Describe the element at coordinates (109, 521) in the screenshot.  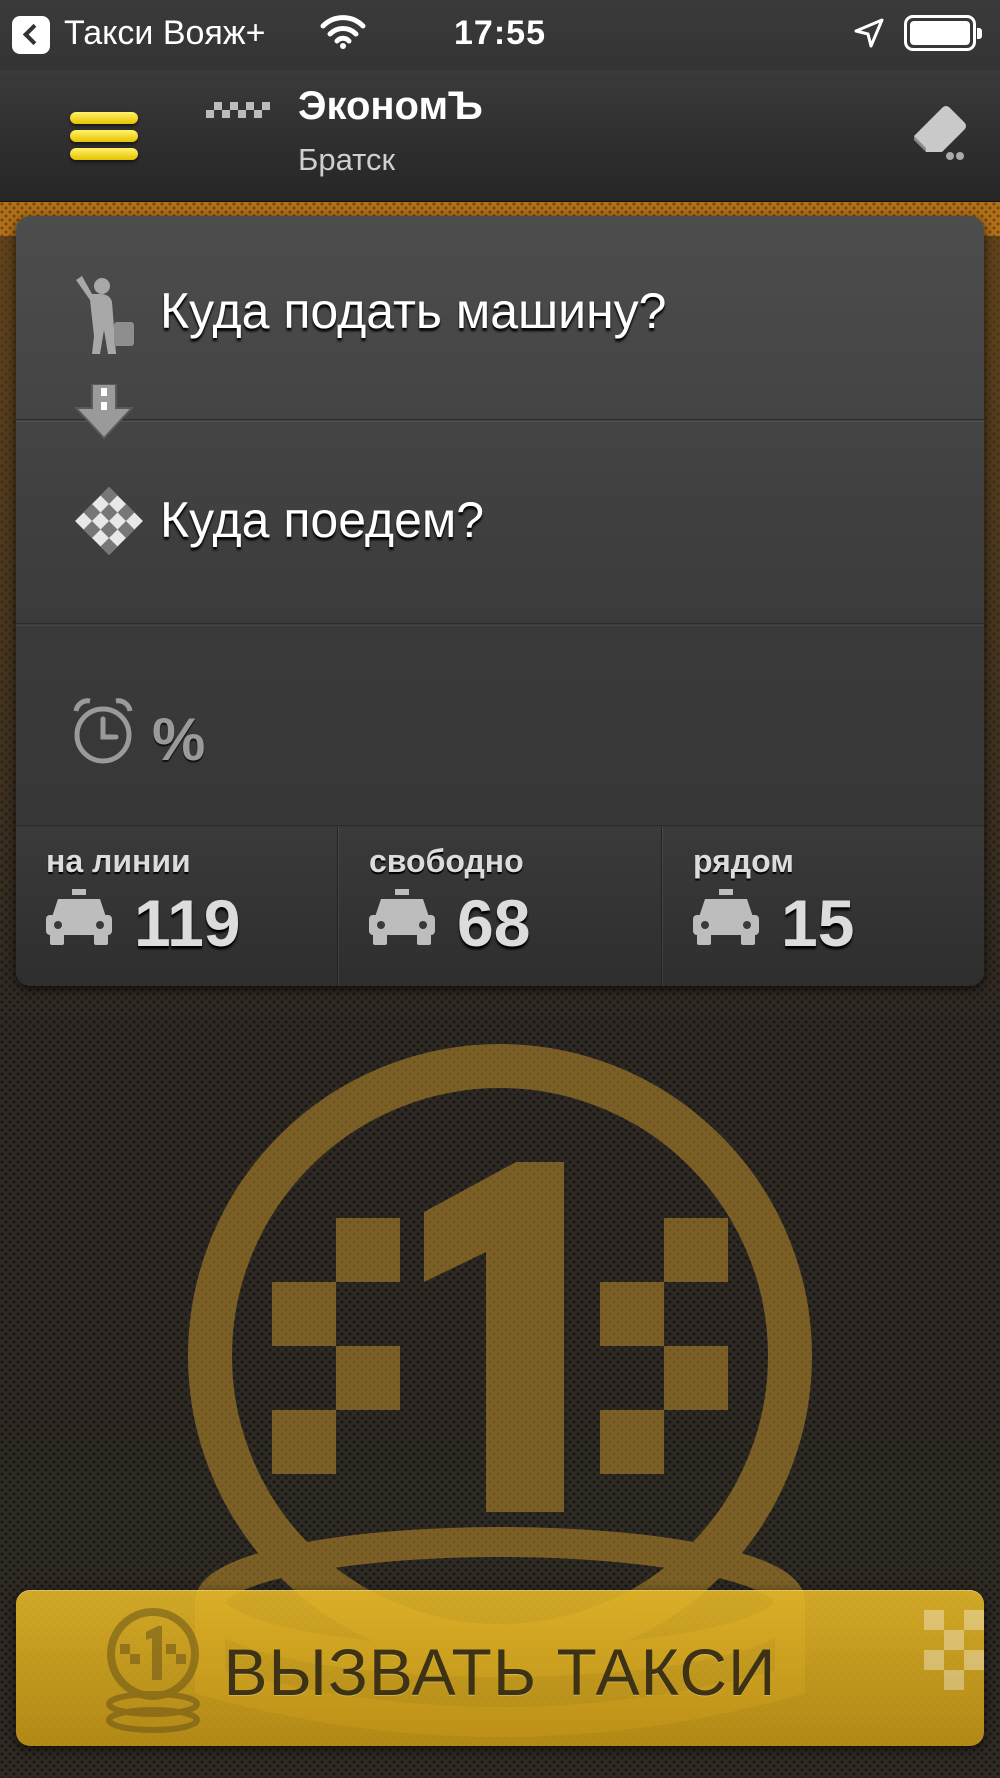
I see `finish-flag-icon` at that location.